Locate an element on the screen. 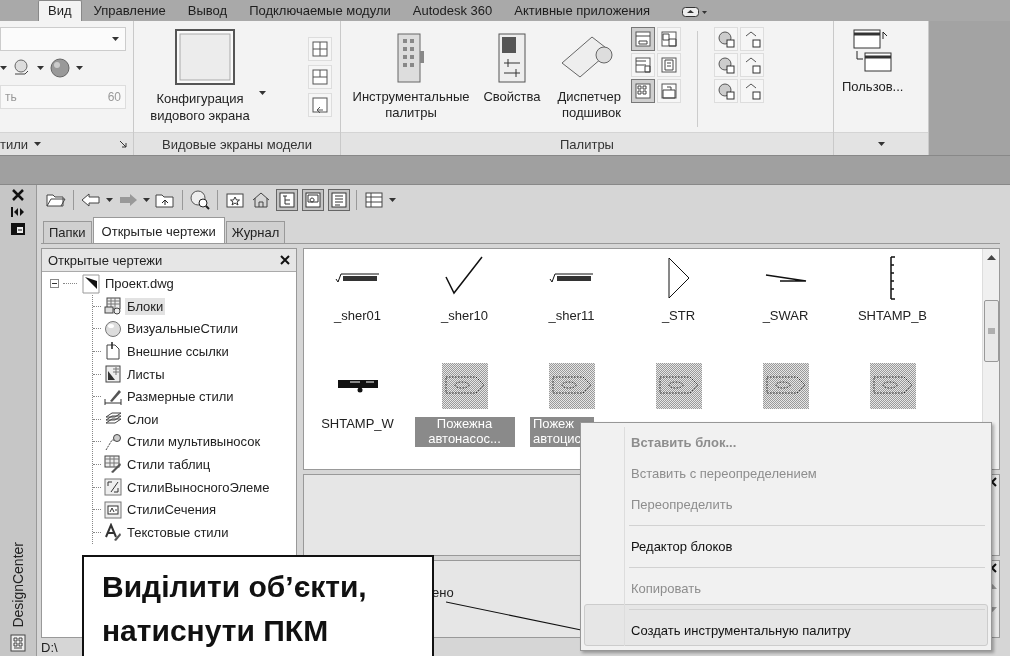 Image resolution: width=1010 pixels, height=656 pixels. ribbon-tab: Вывод is located at coordinates (207, 10).